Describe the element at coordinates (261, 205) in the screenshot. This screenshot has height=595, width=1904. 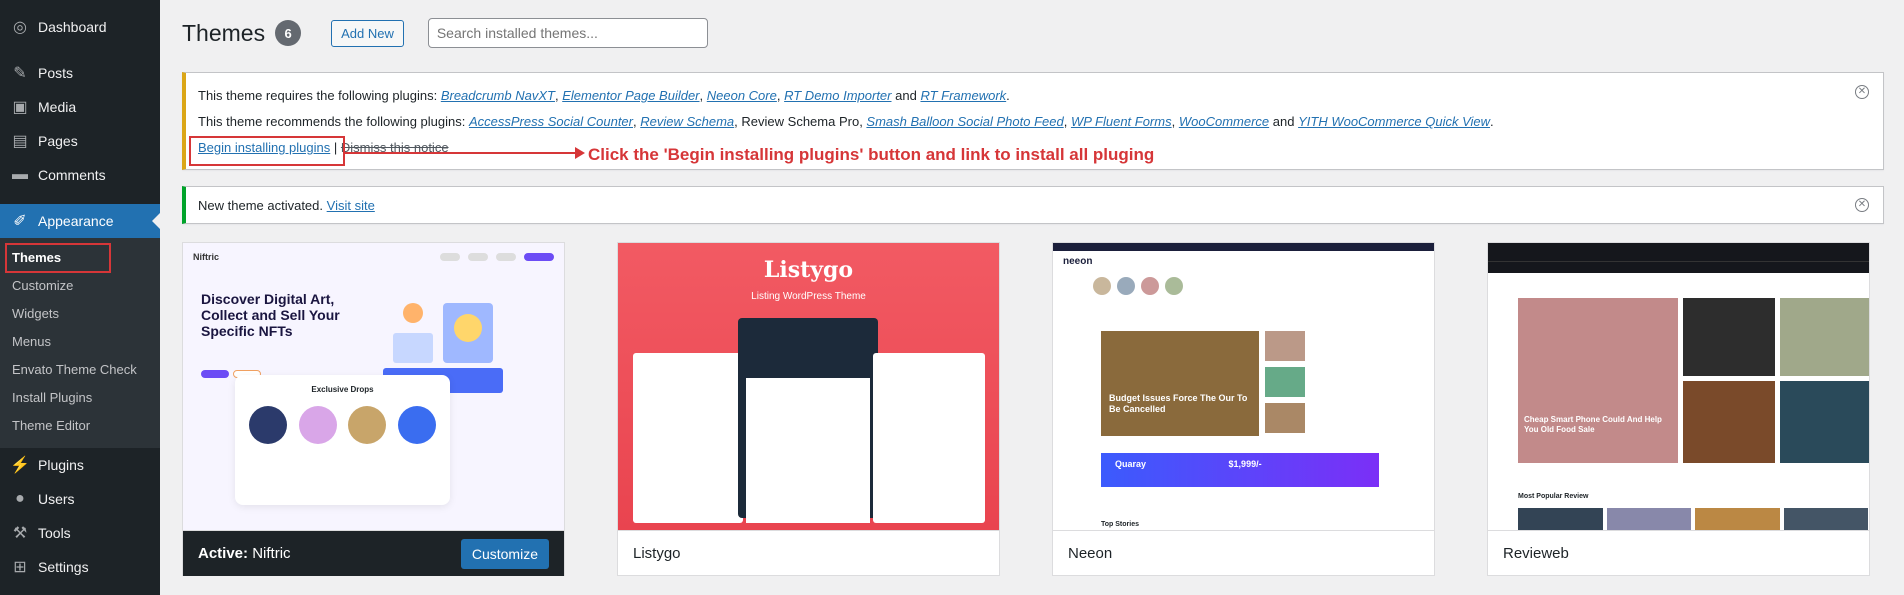
I see `activated-text: New theme activated.` at that location.